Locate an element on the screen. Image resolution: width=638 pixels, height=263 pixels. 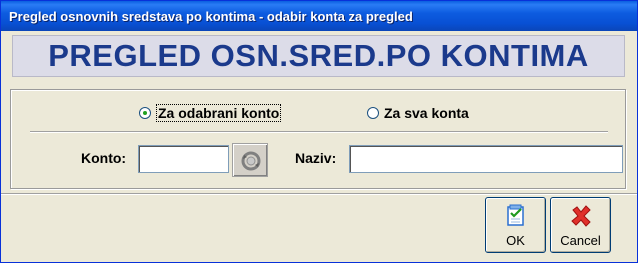
check-document-icon is located at coordinates (515, 215).